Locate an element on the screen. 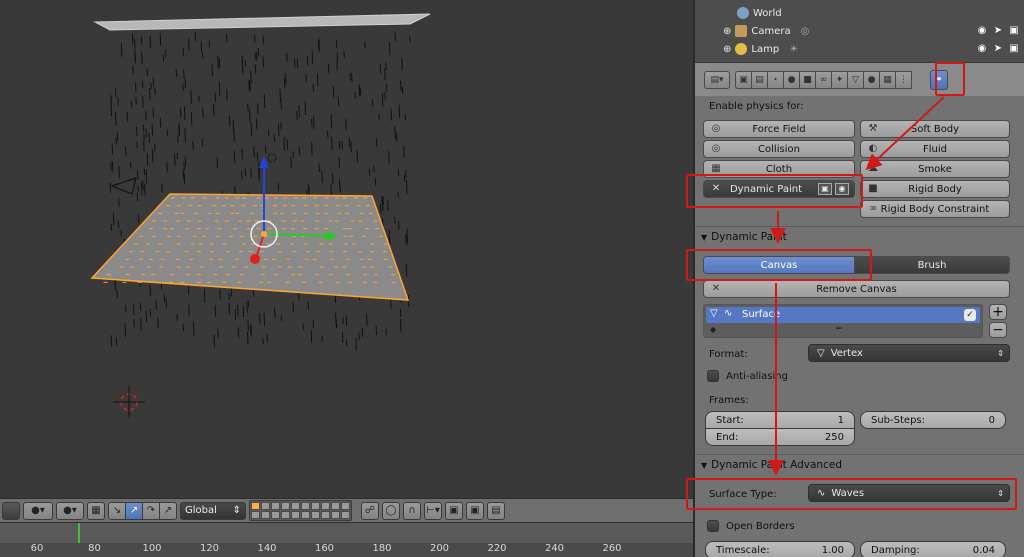 The width and height of the screenshot is (1024, 557). surface-enabled-checkbox: ✓ is located at coordinates (970, 315).